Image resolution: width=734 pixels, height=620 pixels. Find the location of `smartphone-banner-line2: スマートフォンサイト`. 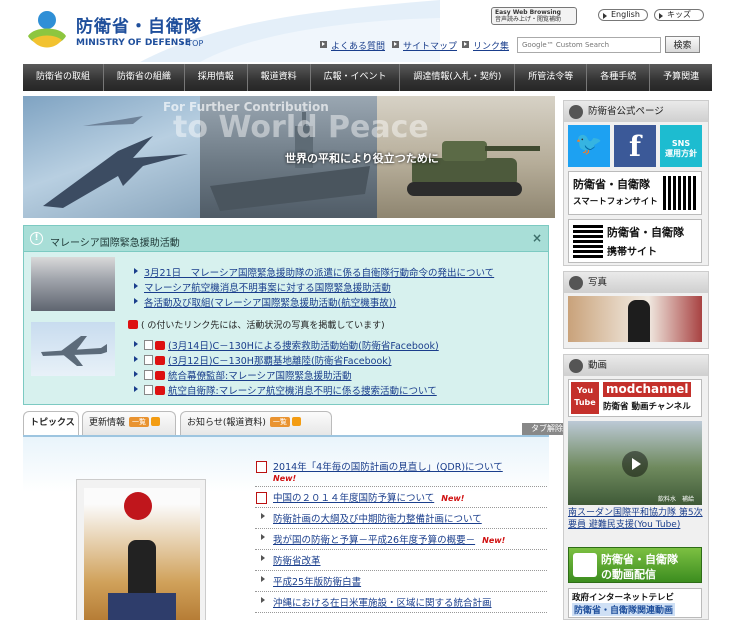

smartphone-banner-line2: スマートフォンサイト is located at coordinates (615, 202).